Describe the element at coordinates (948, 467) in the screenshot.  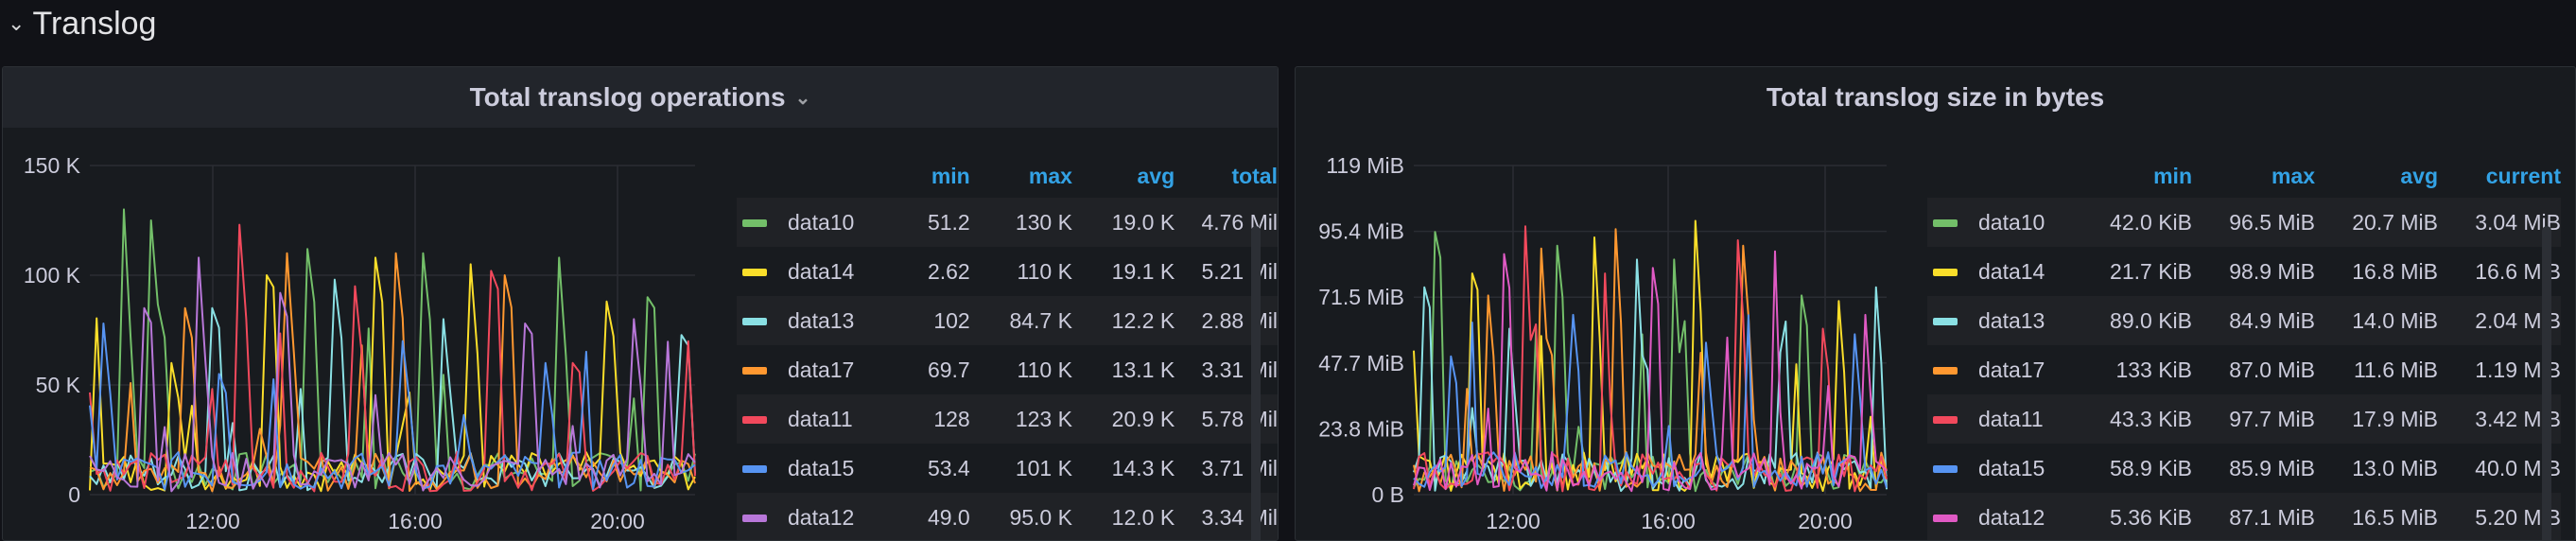
I see `legend-value-min: 53.4` at that location.